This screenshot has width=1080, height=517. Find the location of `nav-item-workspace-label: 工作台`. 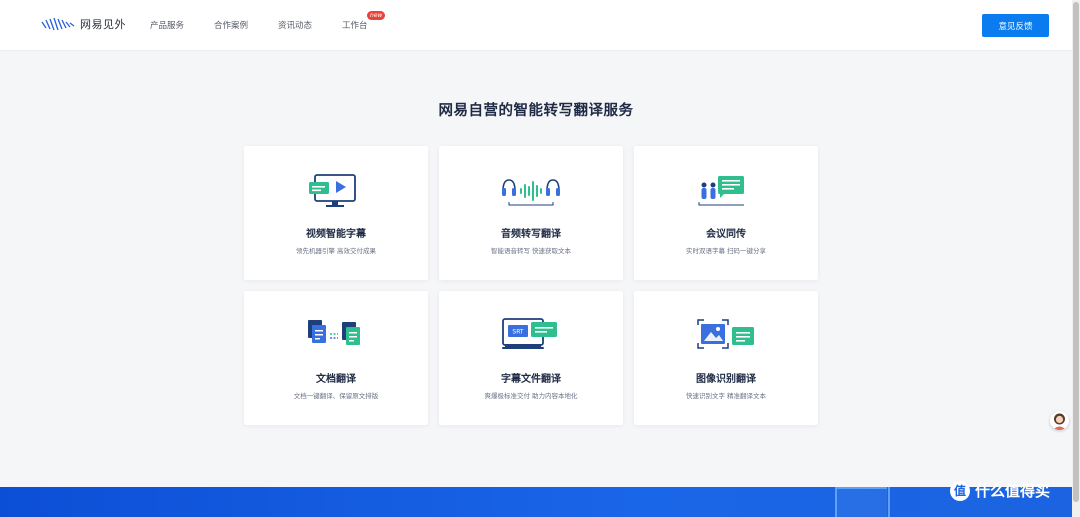

nav-item-workspace-label: 工作台 is located at coordinates (355, 26).